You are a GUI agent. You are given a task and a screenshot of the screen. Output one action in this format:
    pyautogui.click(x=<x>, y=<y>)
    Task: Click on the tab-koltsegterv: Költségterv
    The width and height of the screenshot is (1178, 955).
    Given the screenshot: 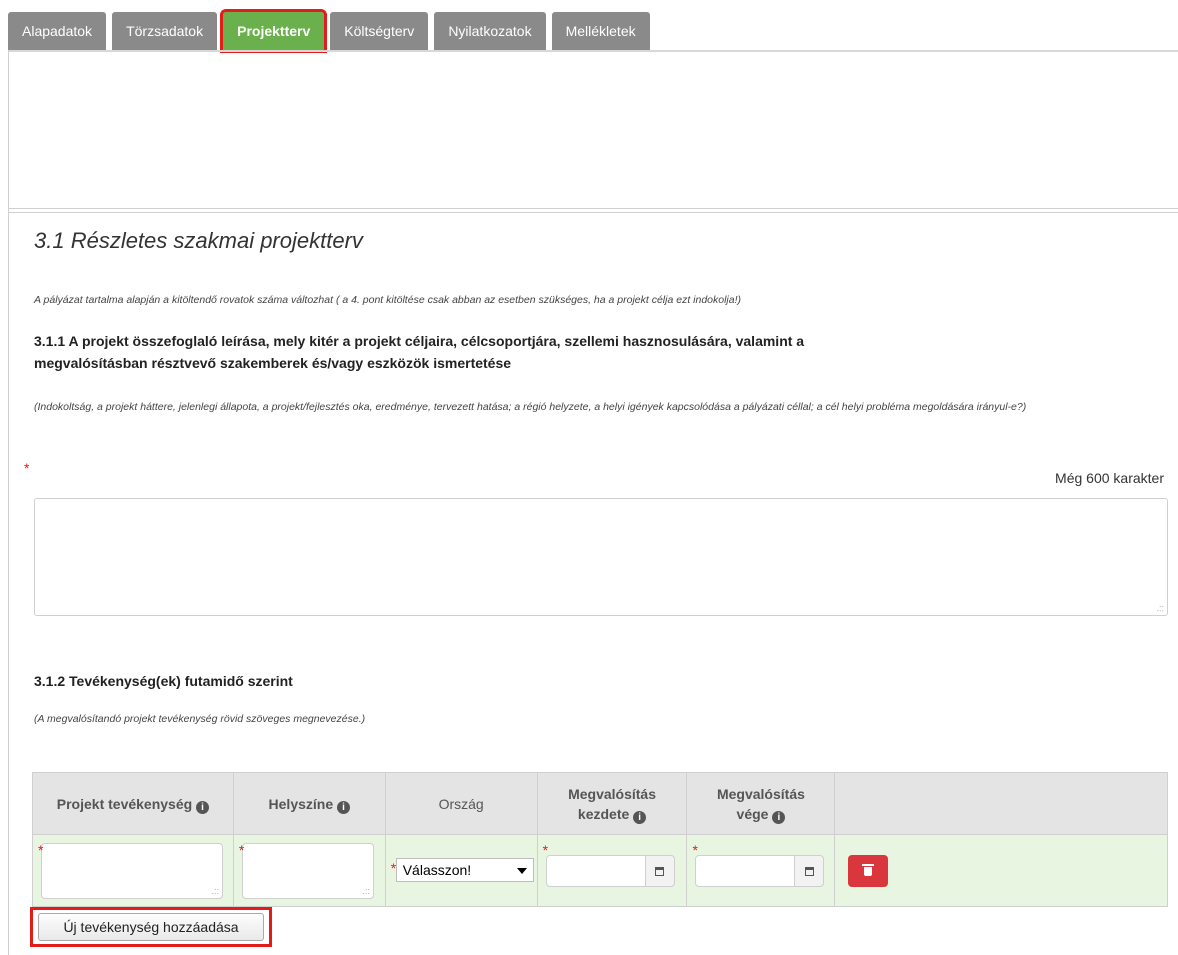 What is the action you would take?
    pyautogui.click(x=379, y=31)
    